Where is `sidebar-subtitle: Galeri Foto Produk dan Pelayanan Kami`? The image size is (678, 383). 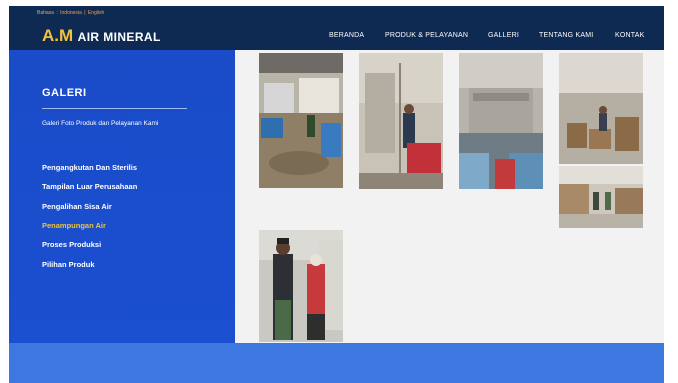
sidebar-subtitle: Galeri Foto Produk dan Pelayanan Kami is located at coordinates (100, 123).